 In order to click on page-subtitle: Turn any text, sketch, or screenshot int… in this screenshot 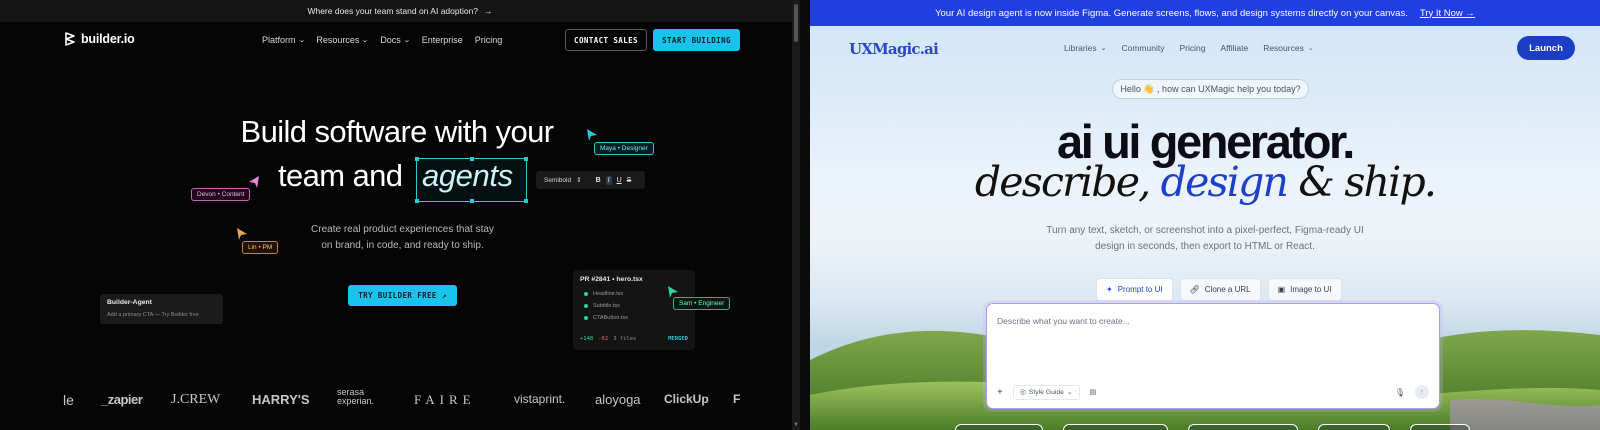, I will do `click(1205, 239)`.